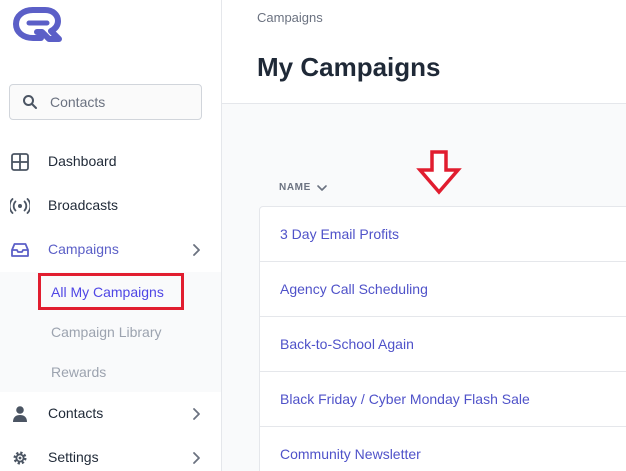 Image resolution: width=626 pixels, height=471 pixels. I want to click on campaign-name-link: 3 Day Email Profits, so click(339, 234).